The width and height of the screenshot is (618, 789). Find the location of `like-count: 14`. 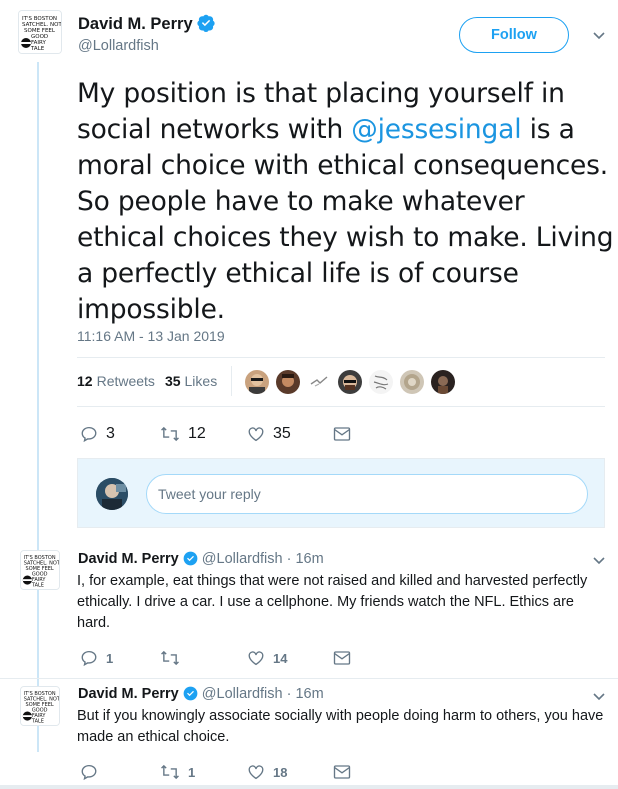

like-count: 14 is located at coordinates (280, 658).